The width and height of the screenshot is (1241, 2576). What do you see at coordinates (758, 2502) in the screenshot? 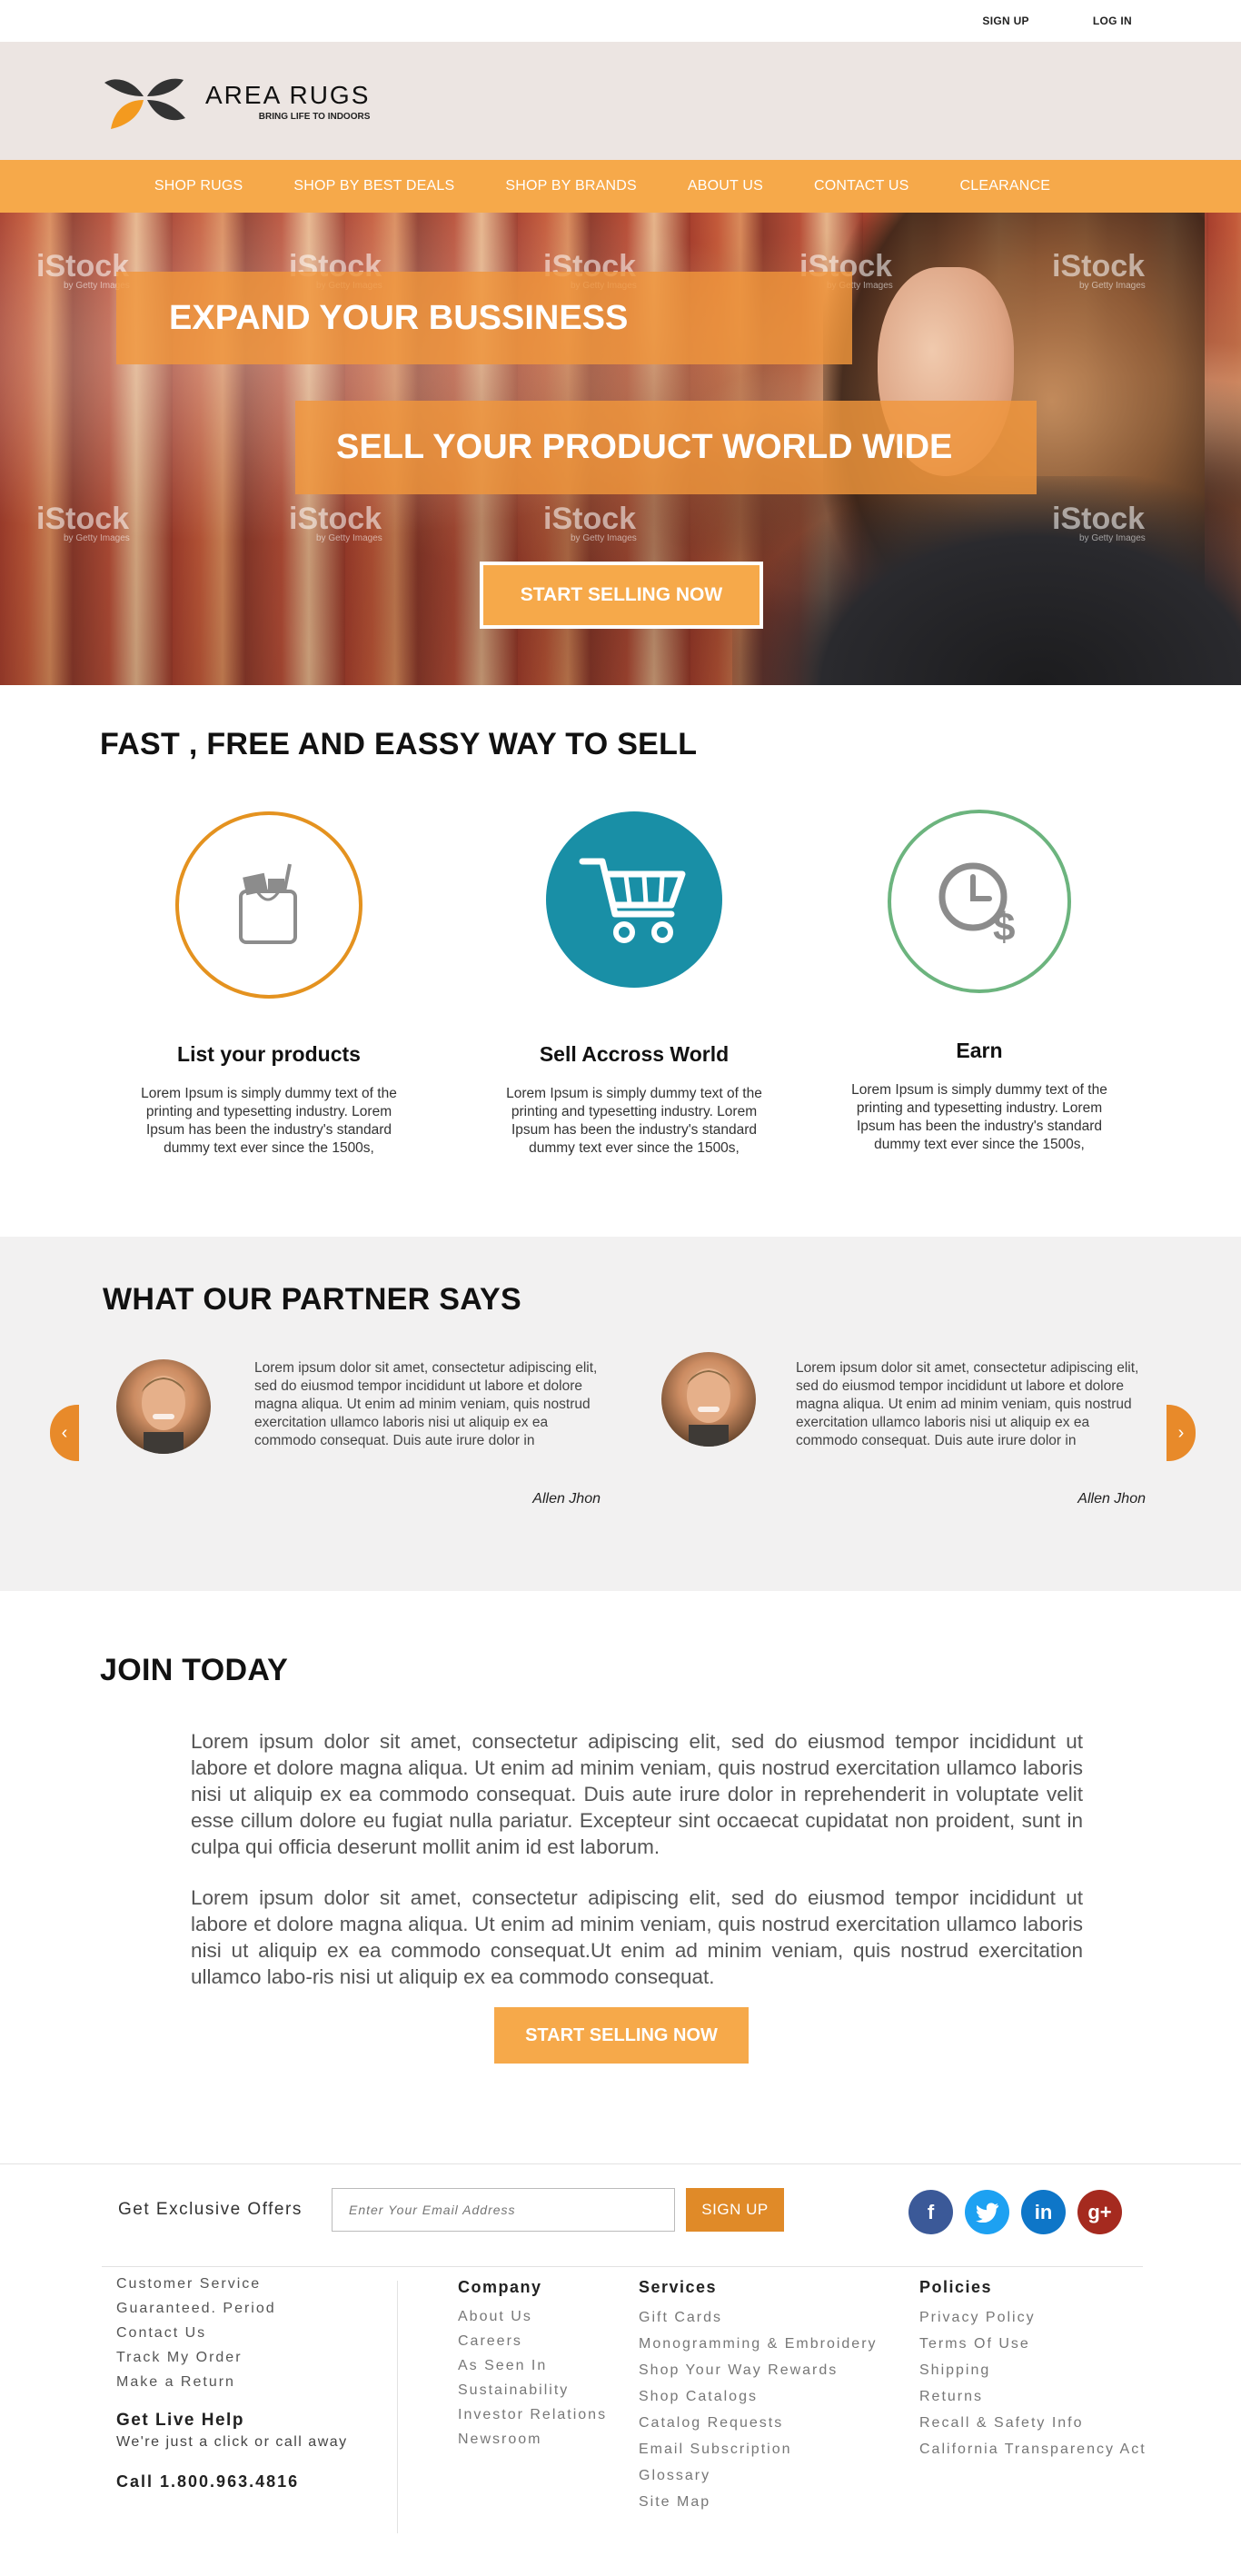
I see `footer-link: Site Map` at bounding box center [758, 2502].